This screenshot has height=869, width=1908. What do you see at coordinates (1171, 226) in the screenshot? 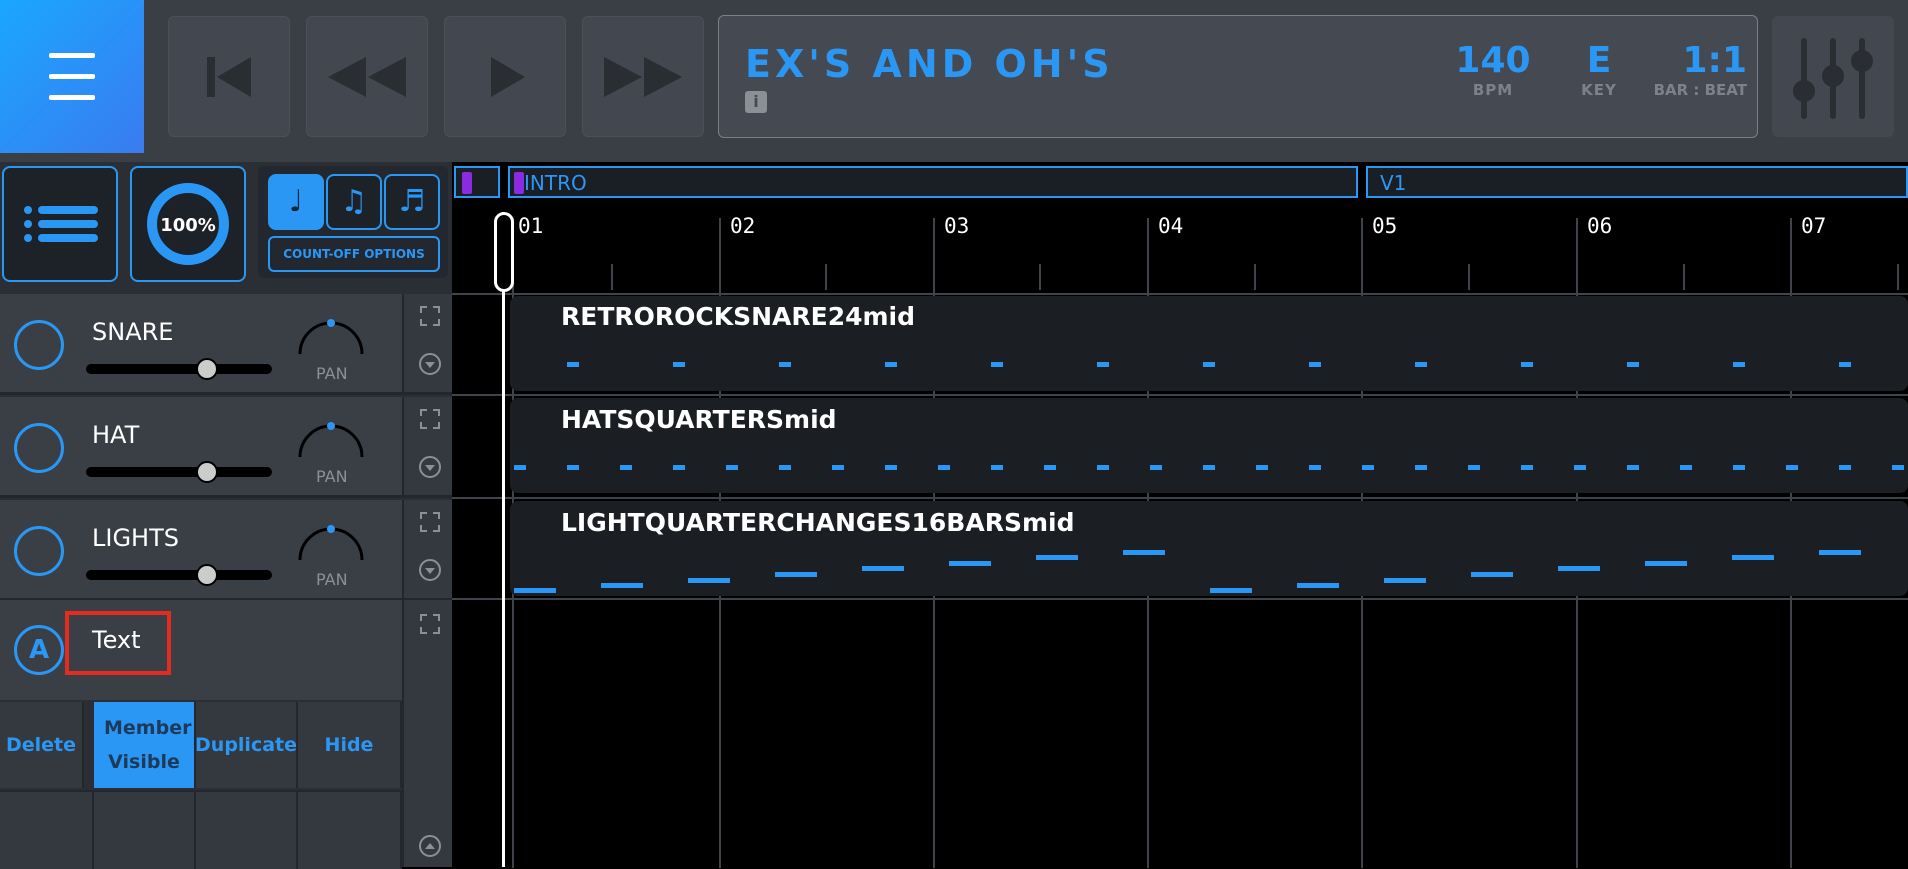
I see `bar-number: 04` at bounding box center [1171, 226].